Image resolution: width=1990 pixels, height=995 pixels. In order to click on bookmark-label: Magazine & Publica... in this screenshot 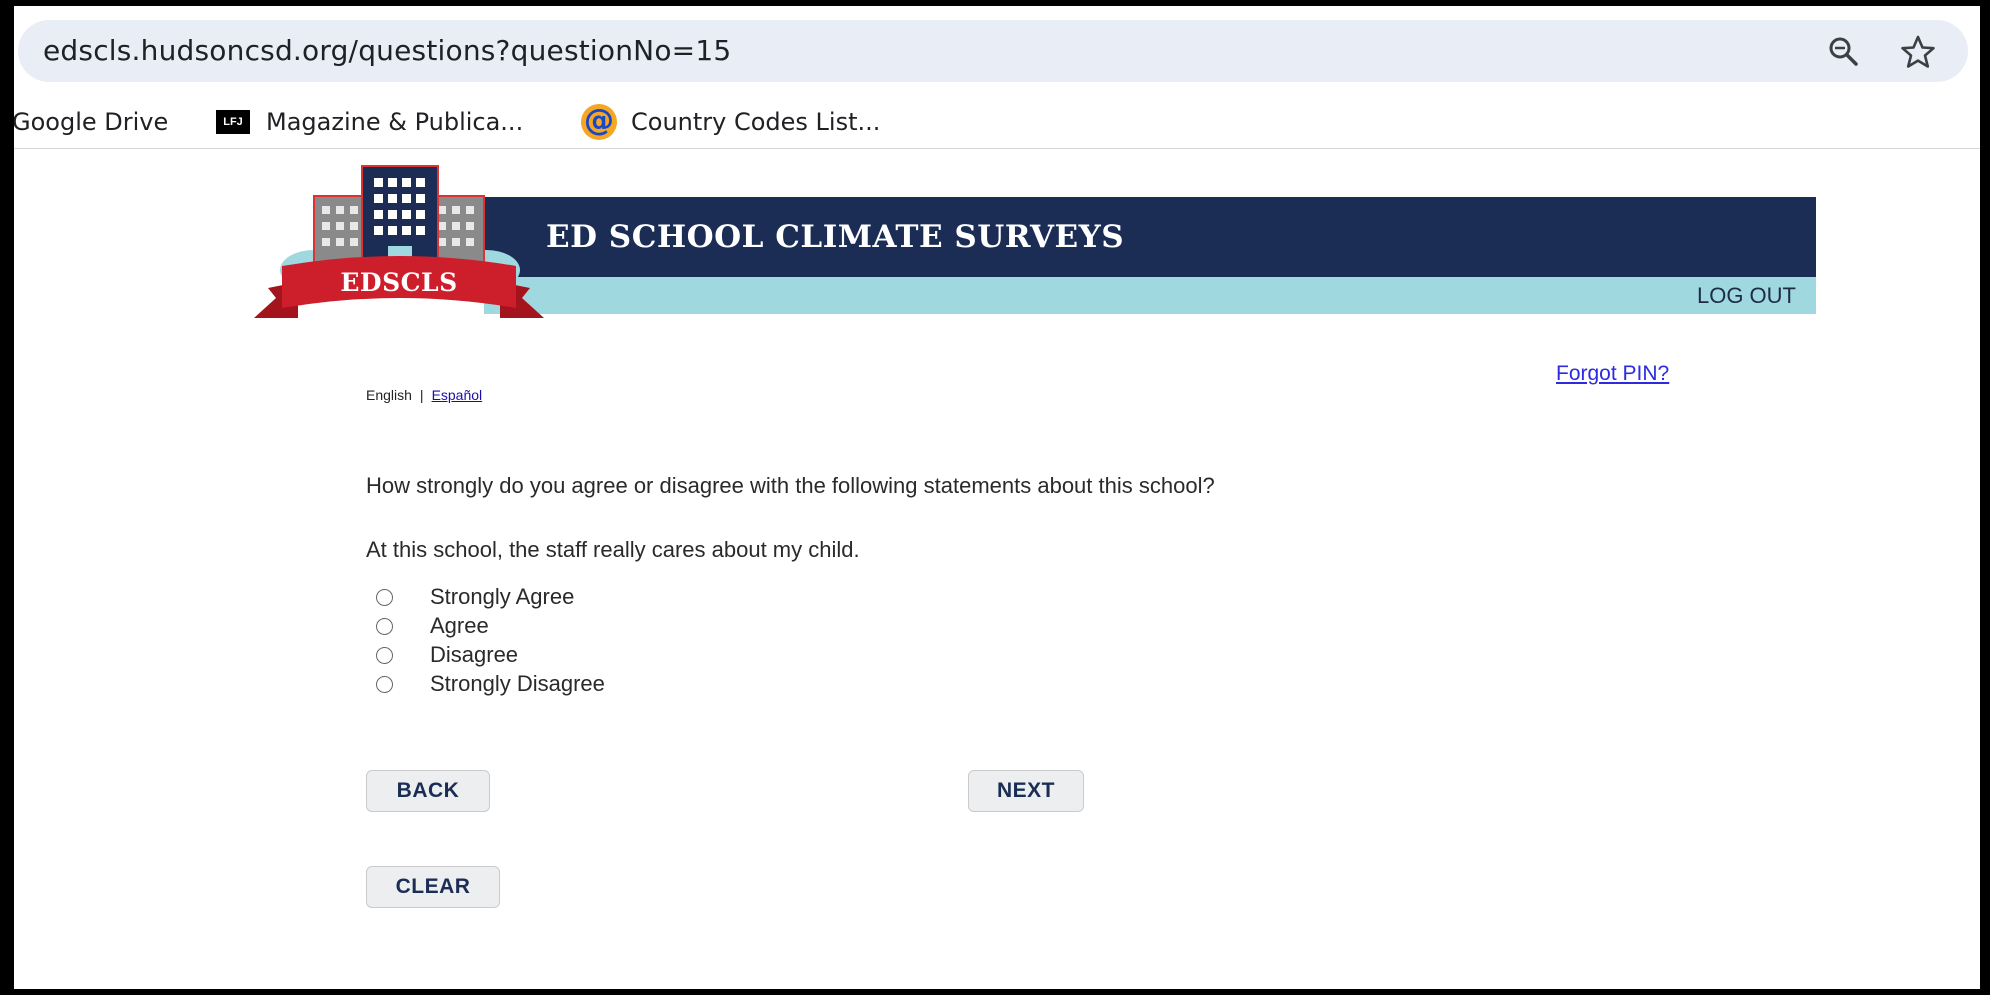, I will do `click(395, 122)`.